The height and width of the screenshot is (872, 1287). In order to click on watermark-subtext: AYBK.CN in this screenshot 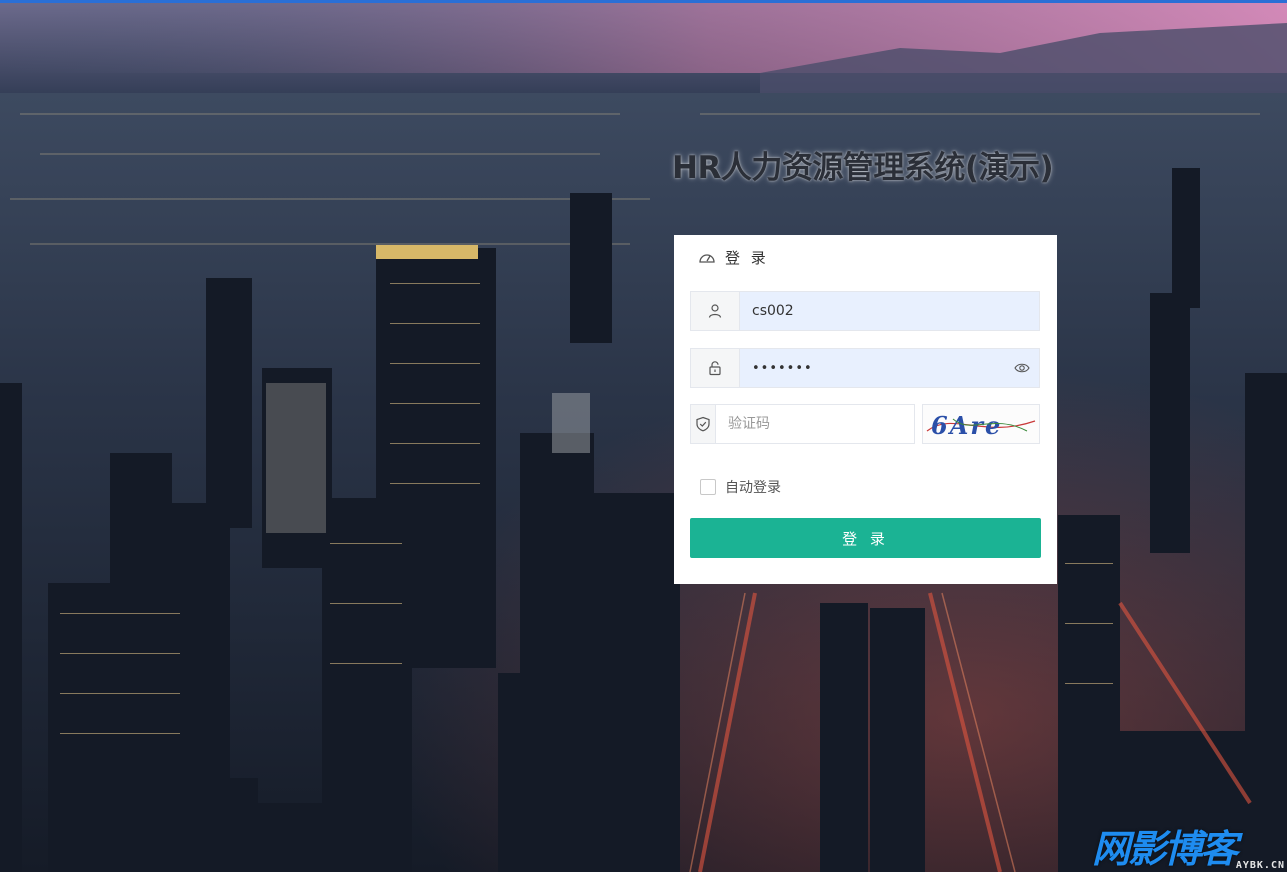, I will do `click(1260, 865)`.